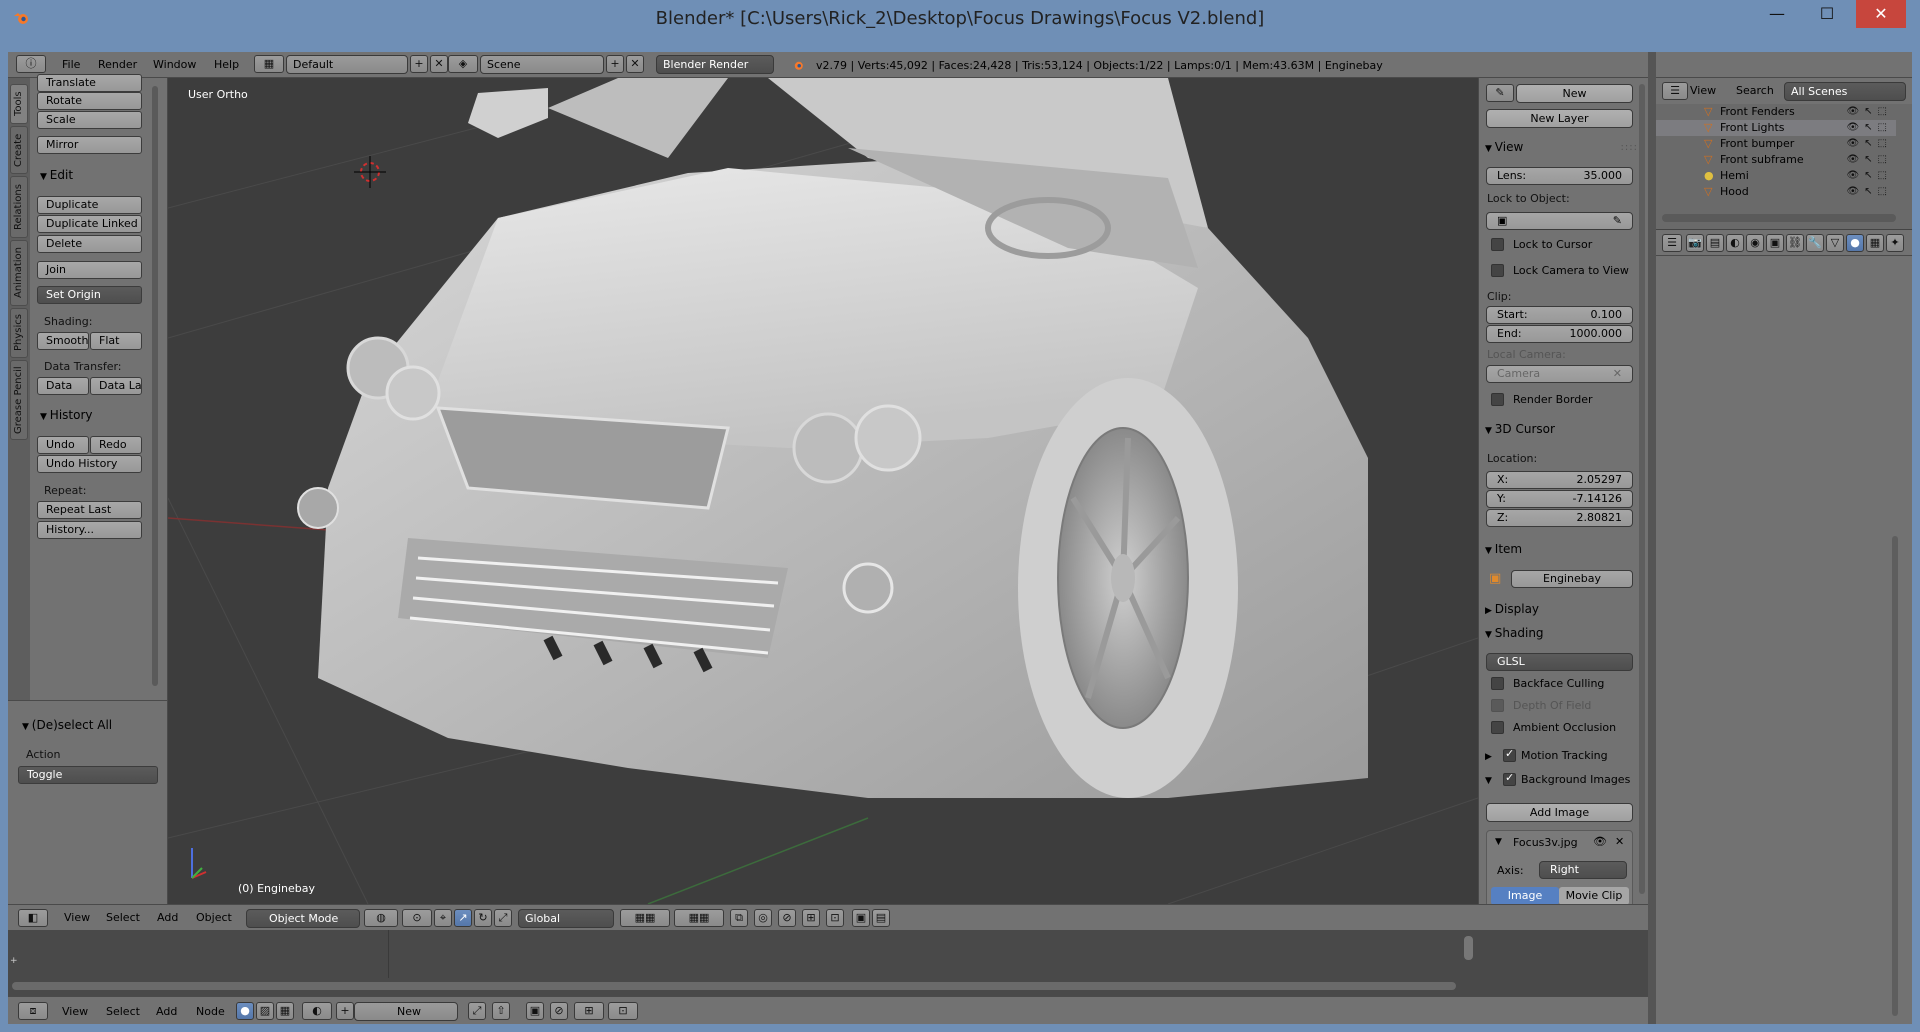 The height and width of the screenshot is (1032, 1920). What do you see at coordinates (19, 273) in the screenshot?
I see `tab-animation: Animation` at bounding box center [19, 273].